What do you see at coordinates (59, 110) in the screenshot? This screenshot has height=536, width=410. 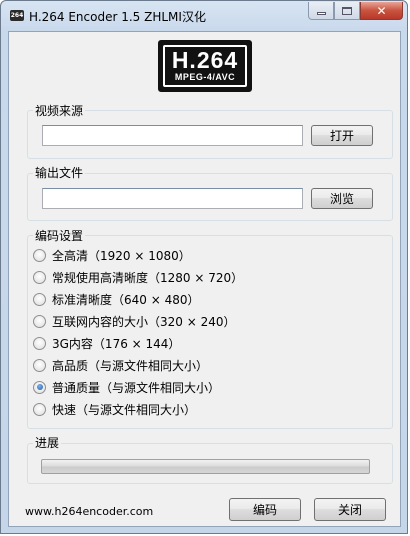 I see `source-group-label: 视频来源` at bounding box center [59, 110].